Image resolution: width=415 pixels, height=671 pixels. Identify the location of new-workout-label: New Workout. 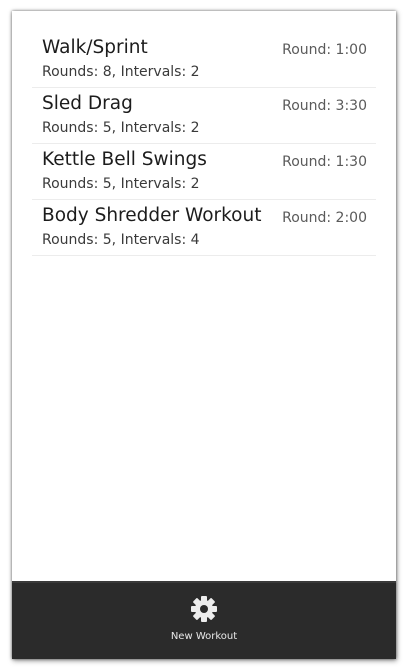
(204, 636).